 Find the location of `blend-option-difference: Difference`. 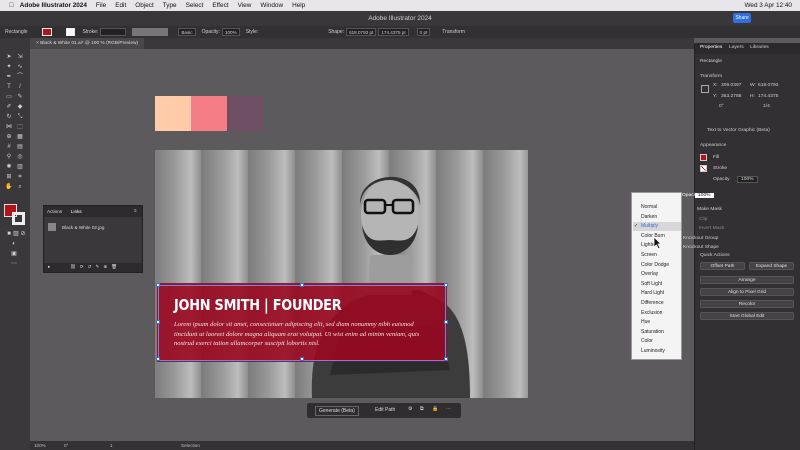

blend-option-difference: Difference is located at coordinates (652, 303).